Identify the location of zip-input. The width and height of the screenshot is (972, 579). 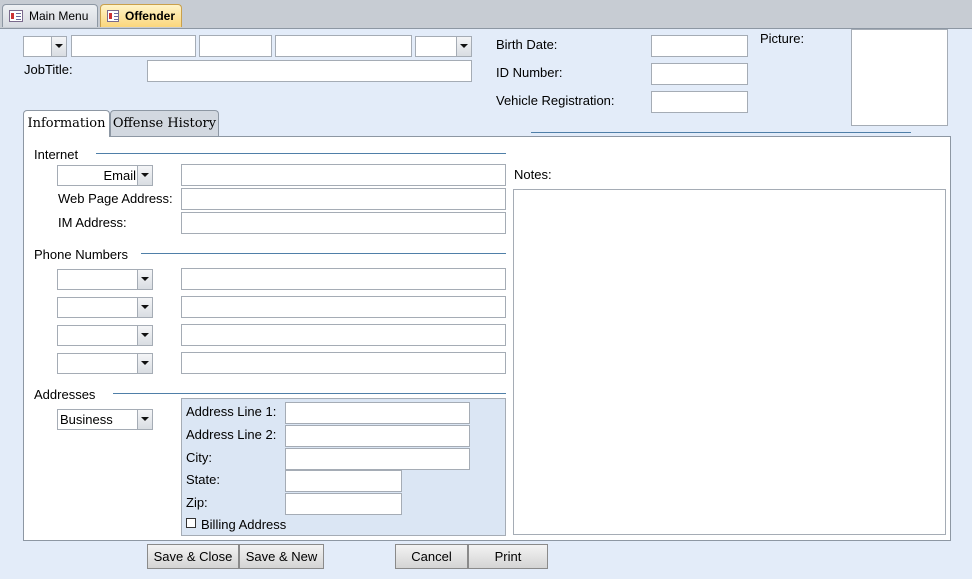
(343, 504).